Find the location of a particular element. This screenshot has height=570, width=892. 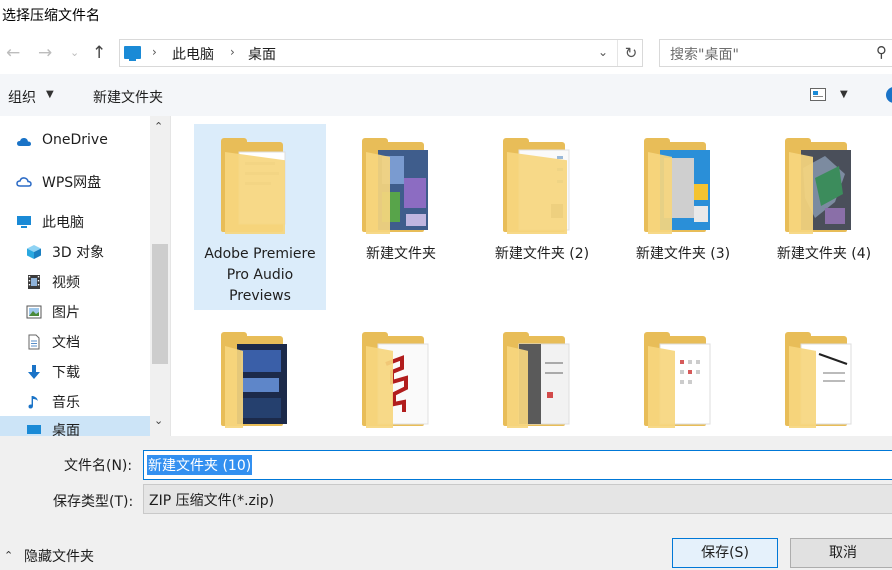

hide-folders-toggle: 隐藏文件夹 is located at coordinates (59, 556).